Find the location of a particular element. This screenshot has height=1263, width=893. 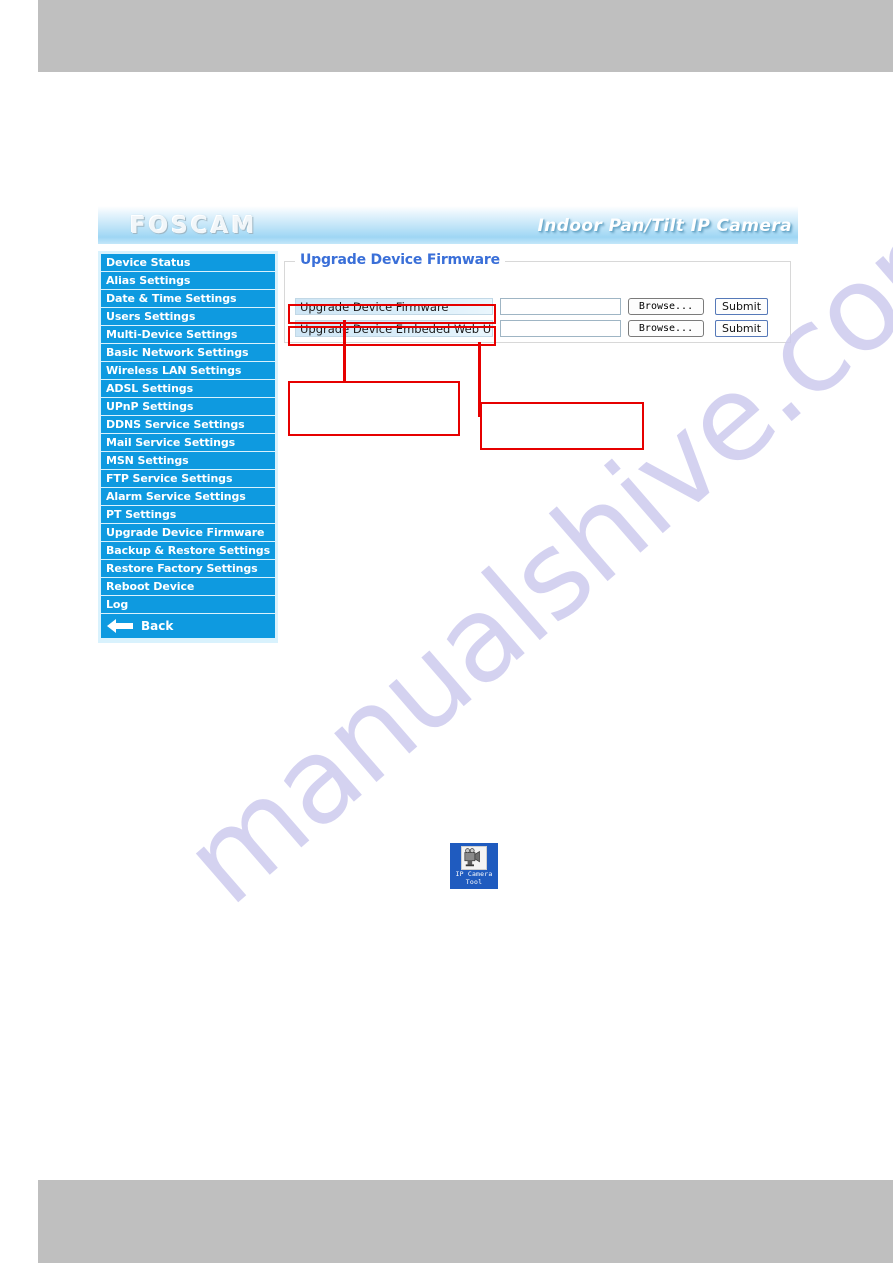

sidebar-item-wireless-lan-settings: Wireless LAN Settings is located at coordinates (188, 370).